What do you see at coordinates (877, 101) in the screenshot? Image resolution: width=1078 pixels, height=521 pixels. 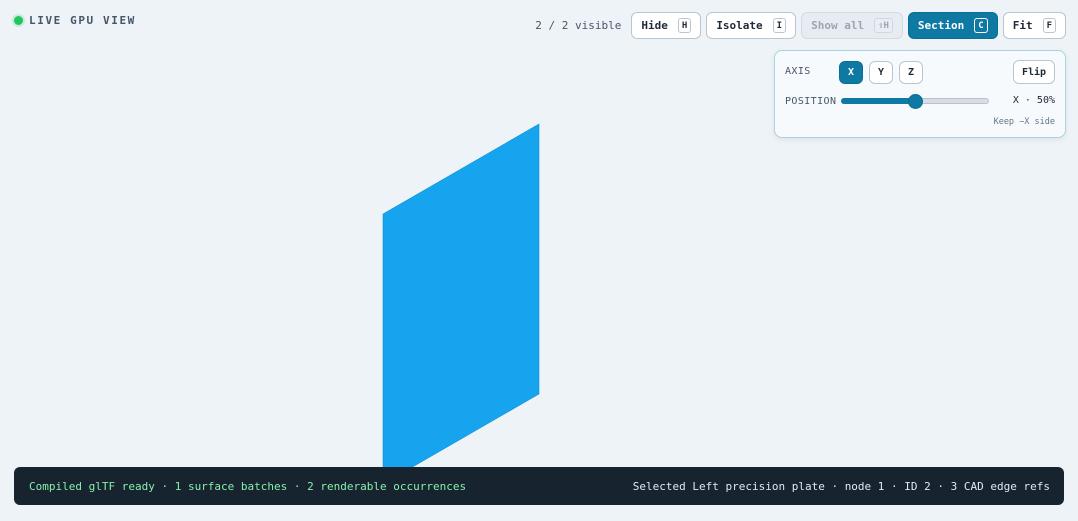 I see `position-slider-fill` at bounding box center [877, 101].